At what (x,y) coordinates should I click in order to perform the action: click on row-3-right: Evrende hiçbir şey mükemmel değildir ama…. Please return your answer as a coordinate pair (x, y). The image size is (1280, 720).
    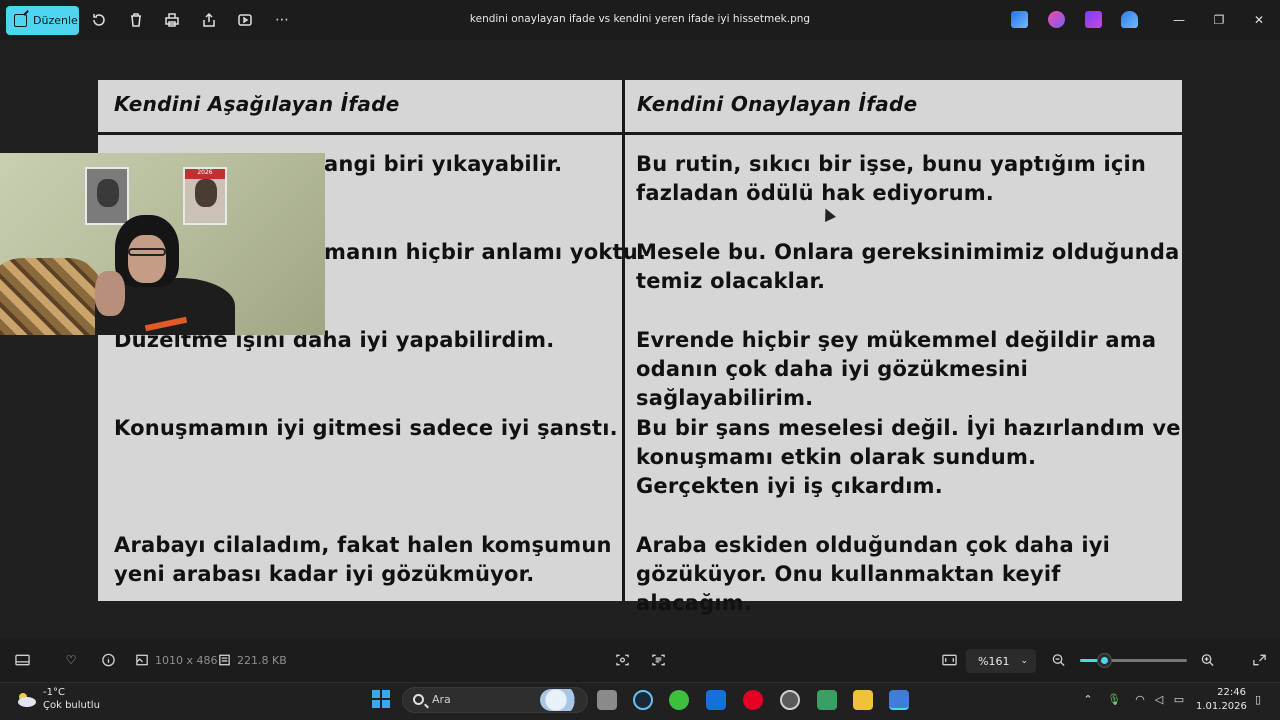
    Looking at the image, I should click on (896, 369).